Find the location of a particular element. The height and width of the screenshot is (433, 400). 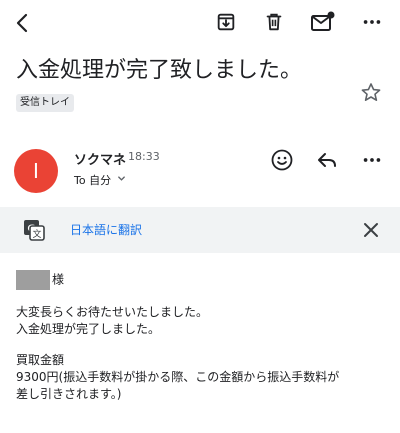

body-line-2: 入金処理が完了しました。 is located at coordinates (88, 329).